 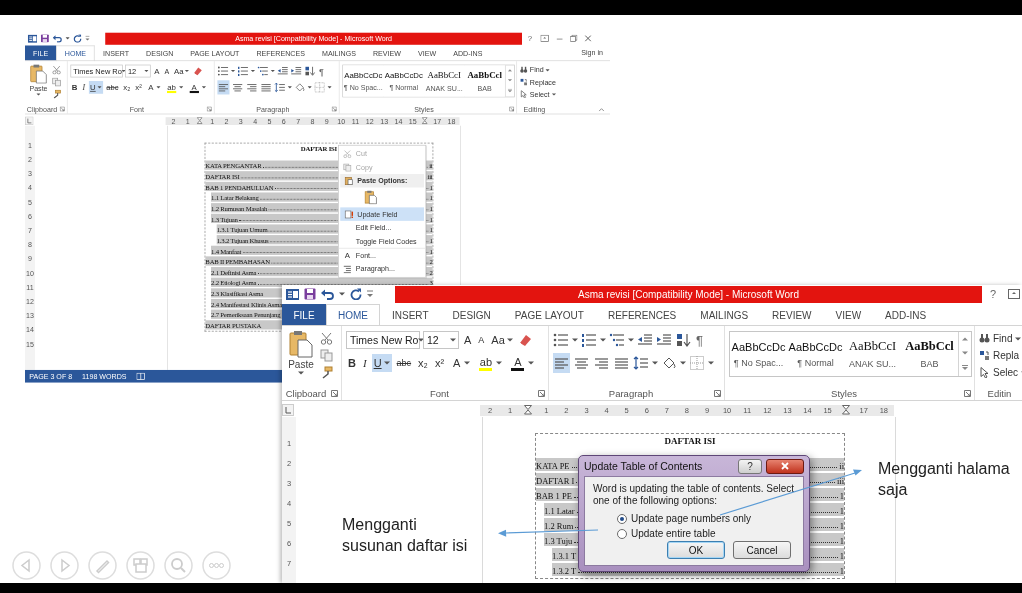 I want to click on ribbon-display-icon, so click(x=1014, y=294).